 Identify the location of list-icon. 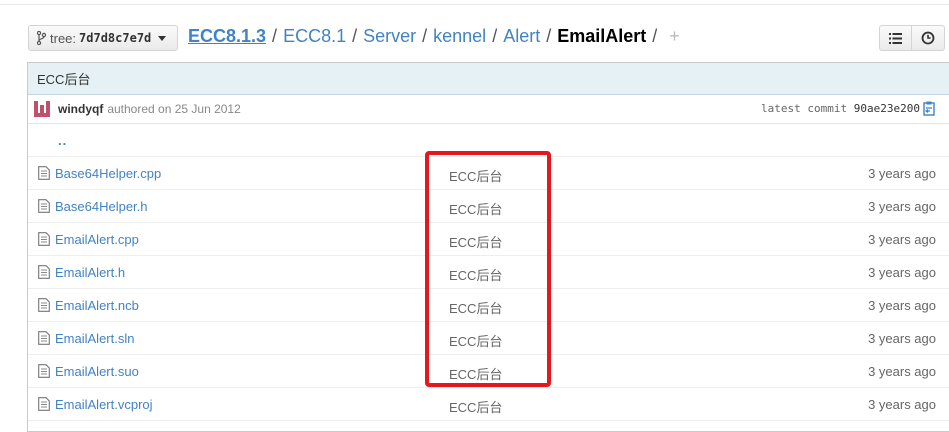
(895, 38).